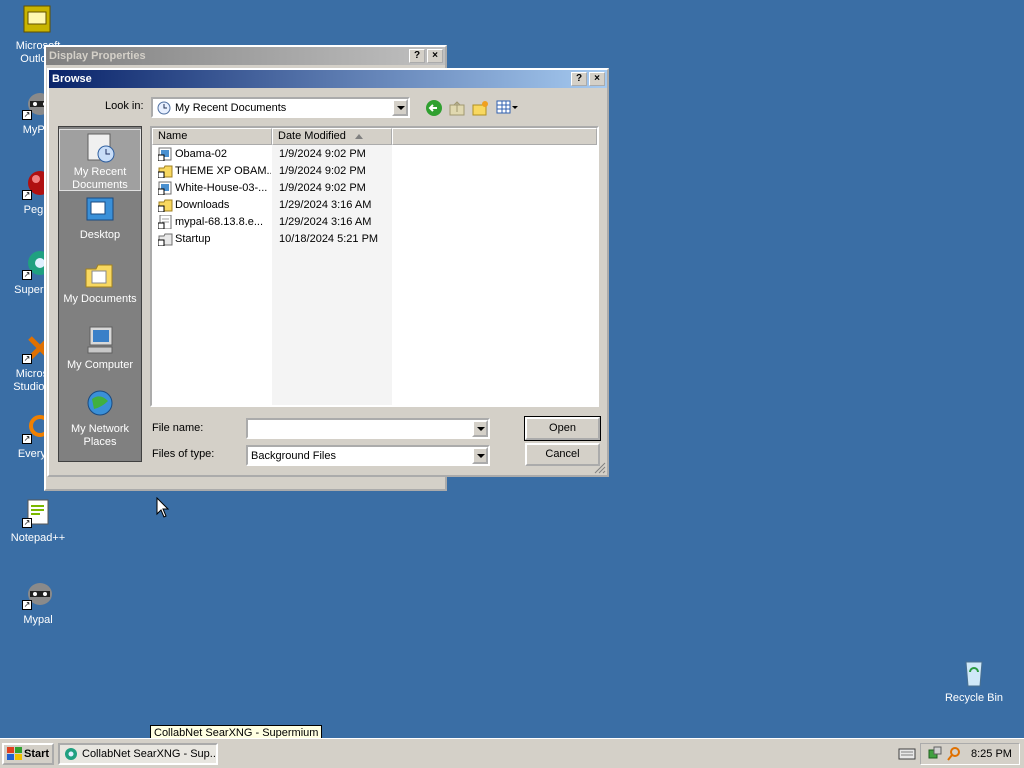  What do you see at coordinates (935, 755) in the screenshot?
I see `network-tray-icon` at bounding box center [935, 755].